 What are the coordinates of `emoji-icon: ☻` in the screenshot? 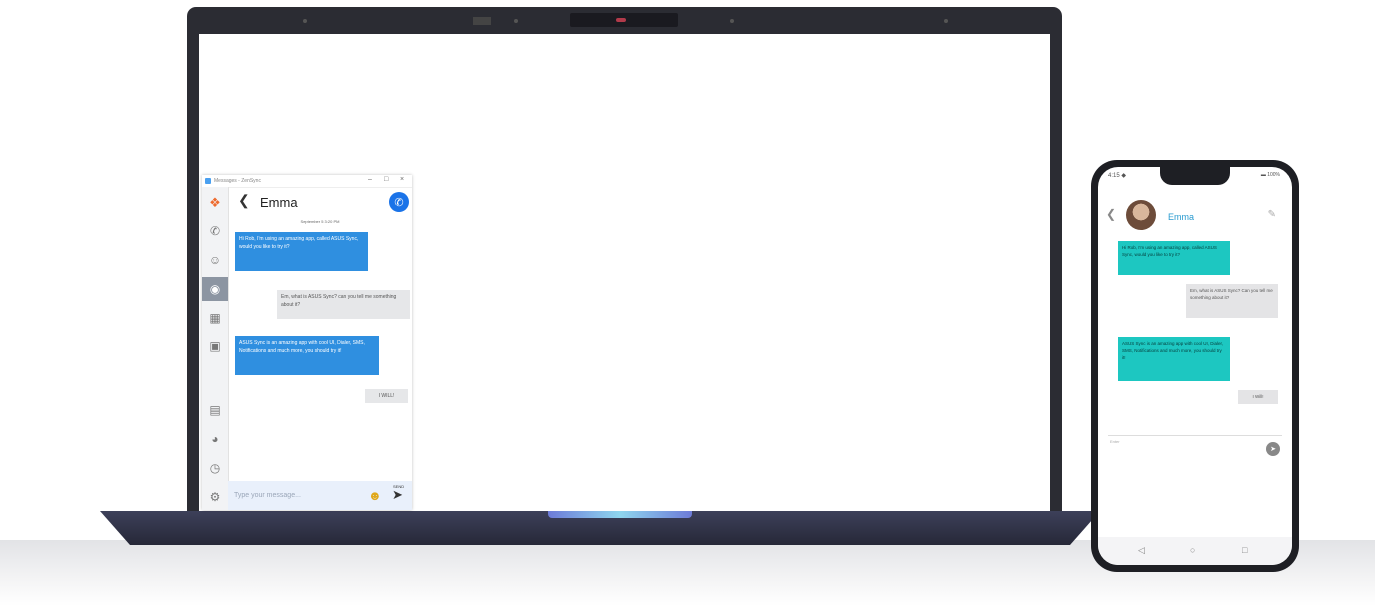 It's located at (375, 495).